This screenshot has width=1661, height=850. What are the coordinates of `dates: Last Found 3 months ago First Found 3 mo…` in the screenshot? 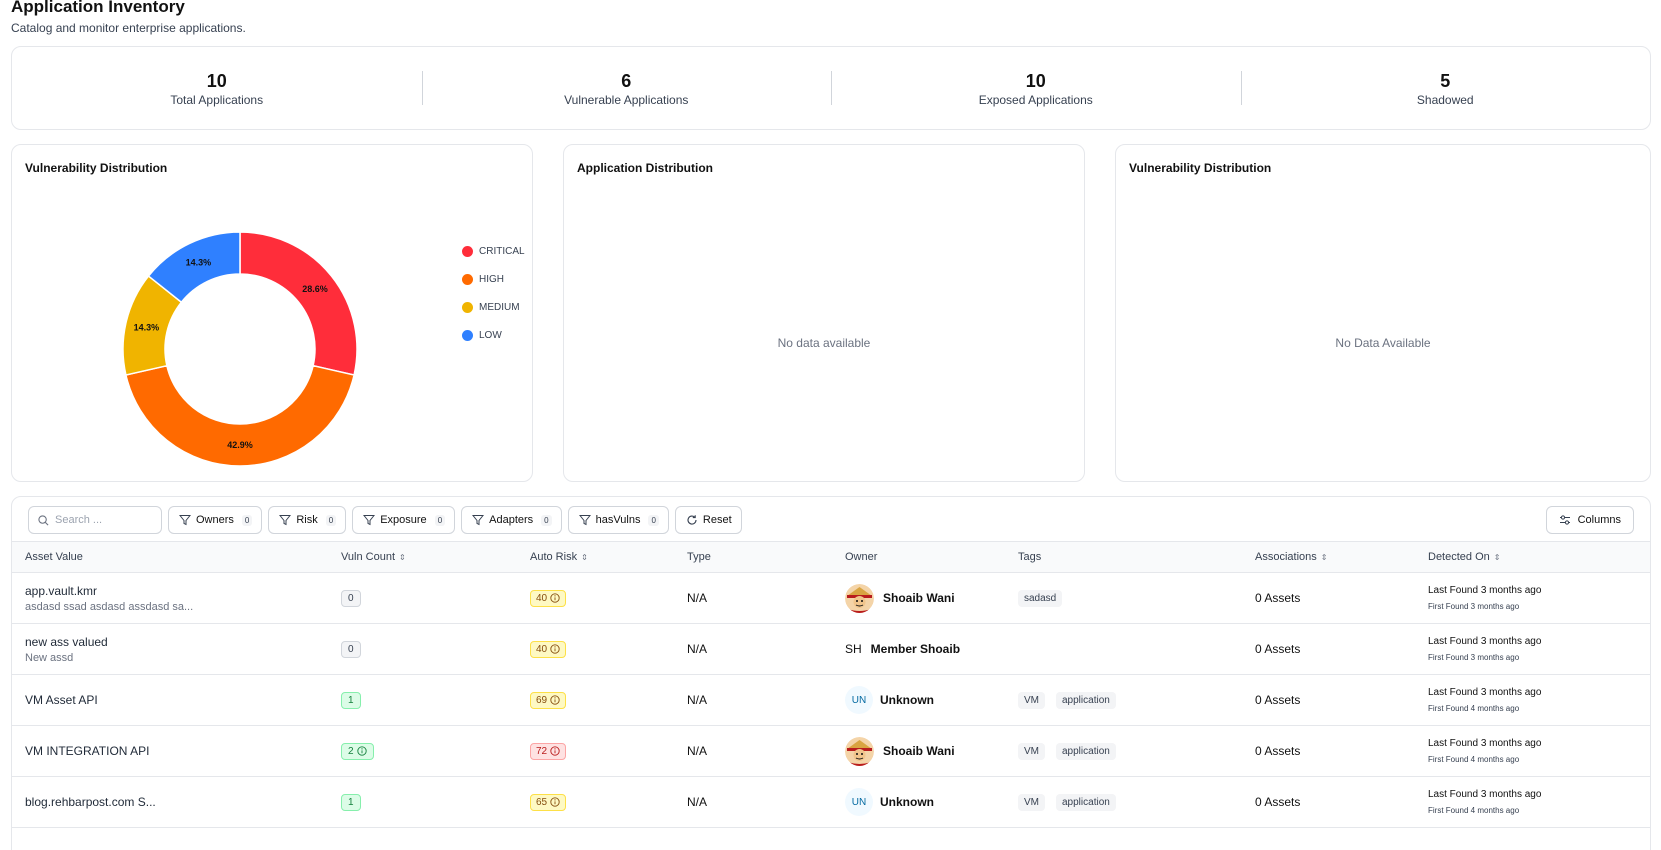 It's located at (1484, 649).